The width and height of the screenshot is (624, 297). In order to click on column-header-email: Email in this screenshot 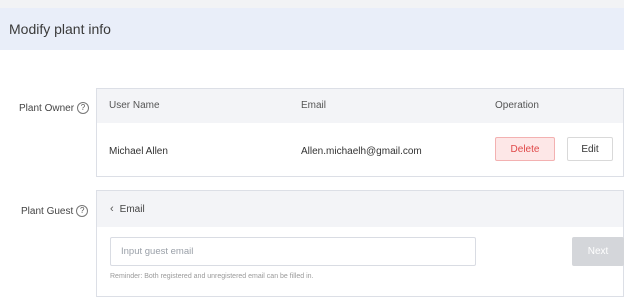, I will do `click(314, 105)`.